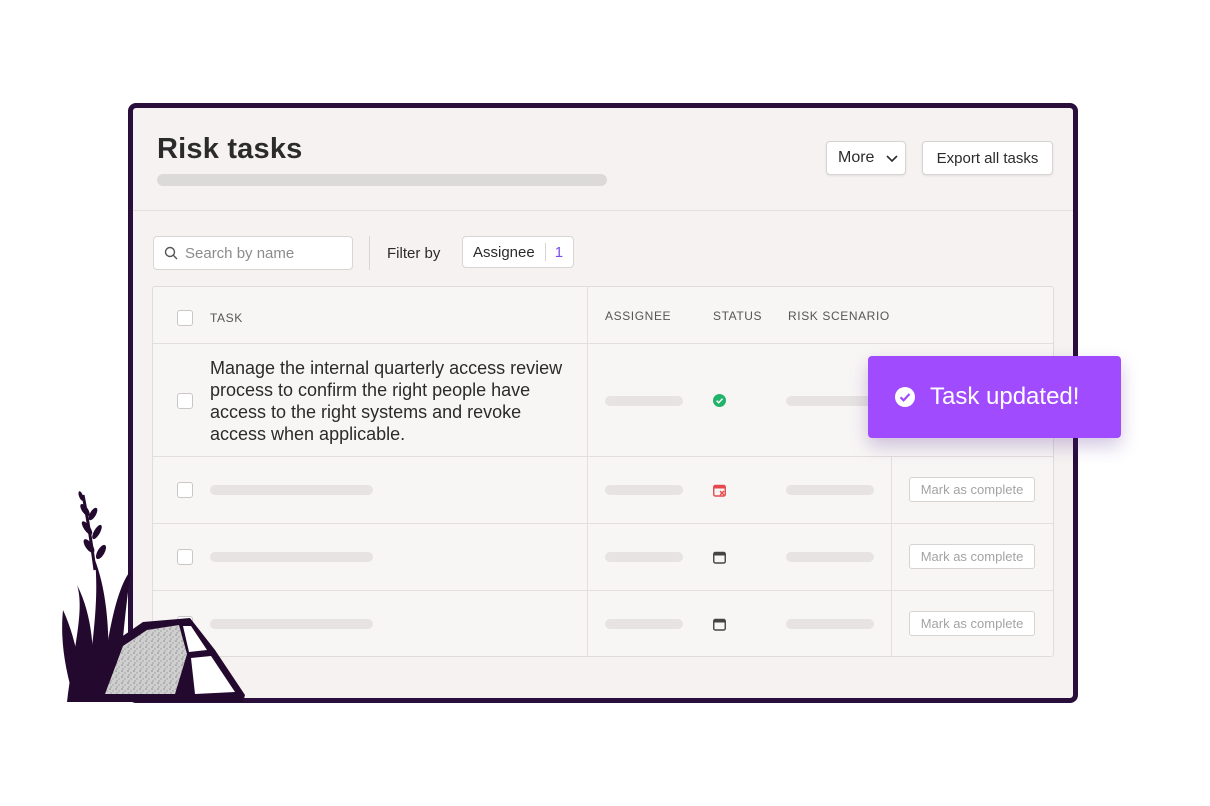 The width and height of the screenshot is (1210, 806). What do you see at coordinates (719, 490) in the screenshot?
I see `calendar-overdue-icon` at bounding box center [719, 490].